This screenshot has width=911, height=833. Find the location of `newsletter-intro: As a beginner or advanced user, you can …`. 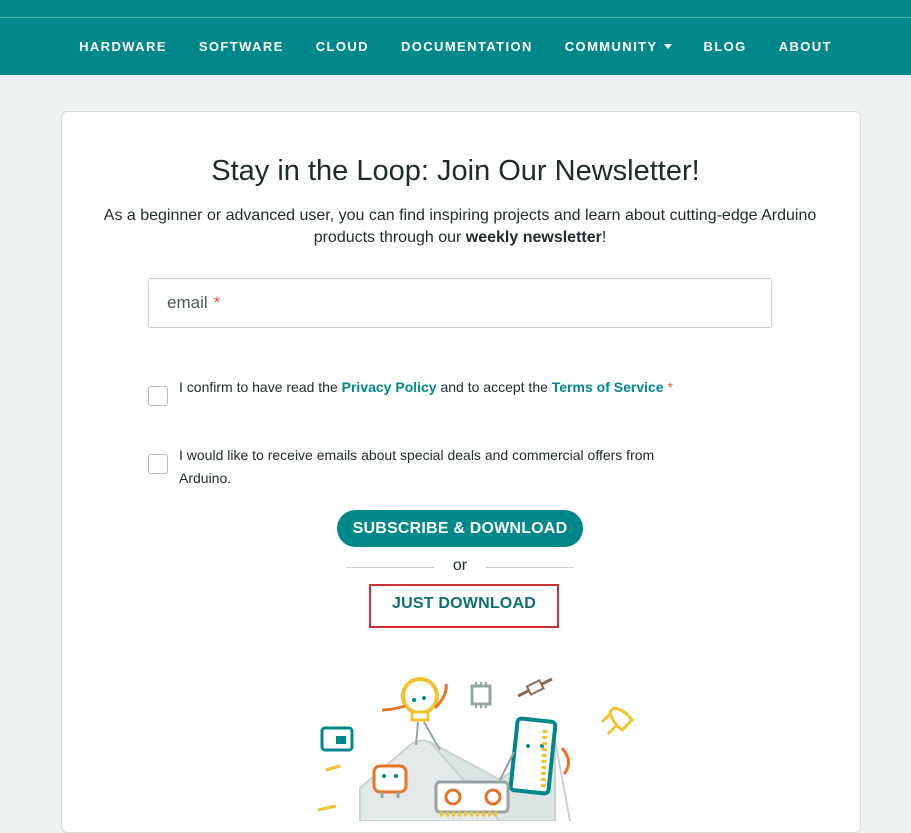

newsletter-intro: As a beginner or advanced user, you can … is located at coordinates (460, 227).